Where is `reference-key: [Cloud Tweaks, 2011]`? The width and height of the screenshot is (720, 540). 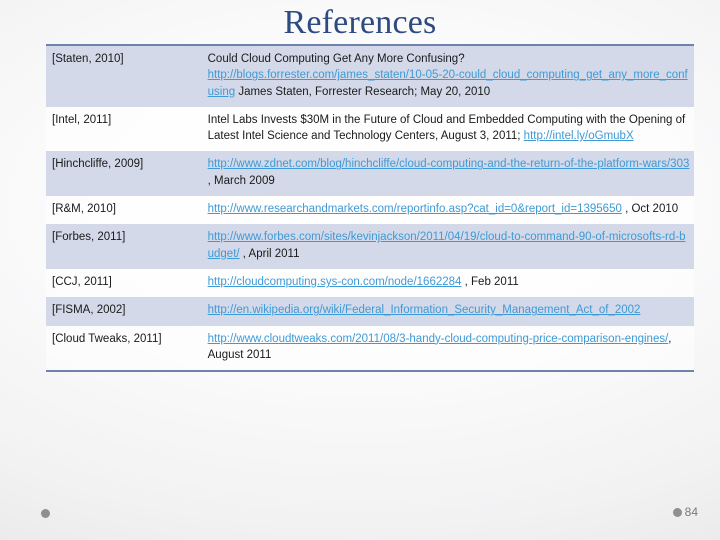 reference-key: [Cloud Tweaks, 2011] is located at coordinates (124, 348).